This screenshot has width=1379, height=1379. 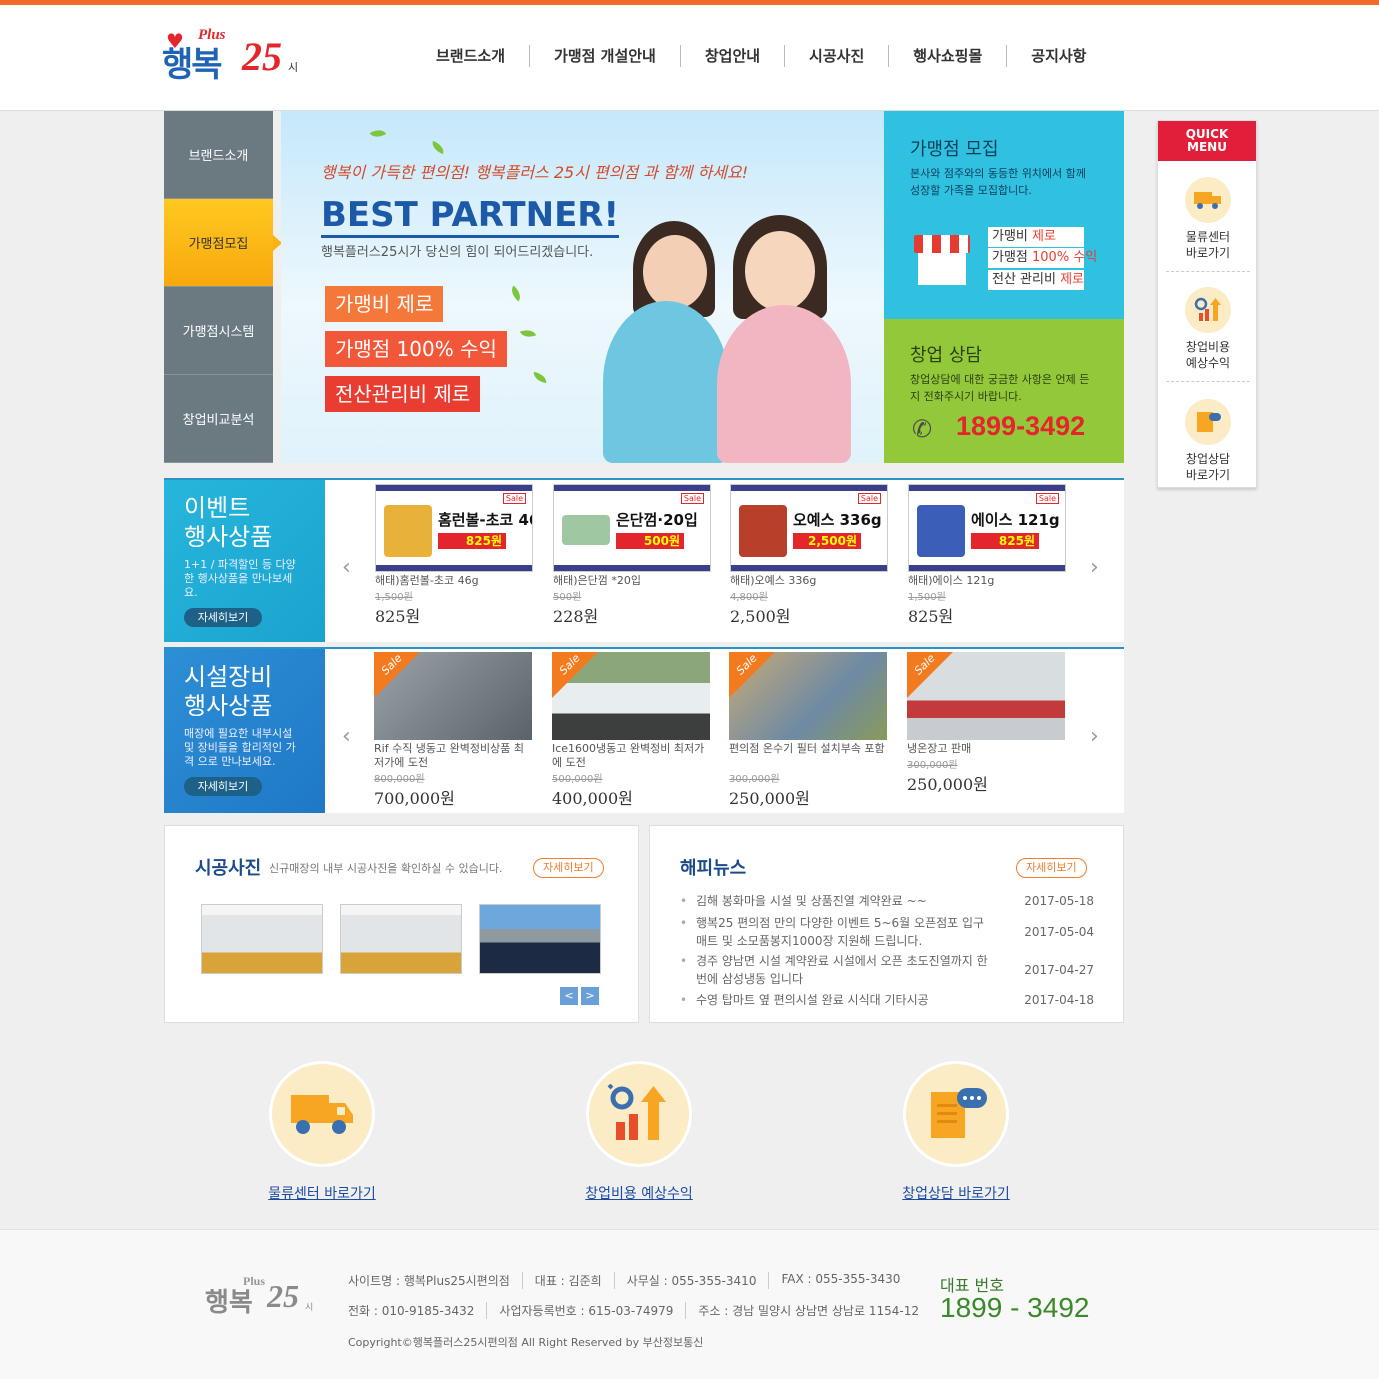 I want to click on main-nav: 브랜드소개 가맹점 개설안내 창업안내 시공사진 행사쇼핑몰 공지사항, so click(x=761, y=56).